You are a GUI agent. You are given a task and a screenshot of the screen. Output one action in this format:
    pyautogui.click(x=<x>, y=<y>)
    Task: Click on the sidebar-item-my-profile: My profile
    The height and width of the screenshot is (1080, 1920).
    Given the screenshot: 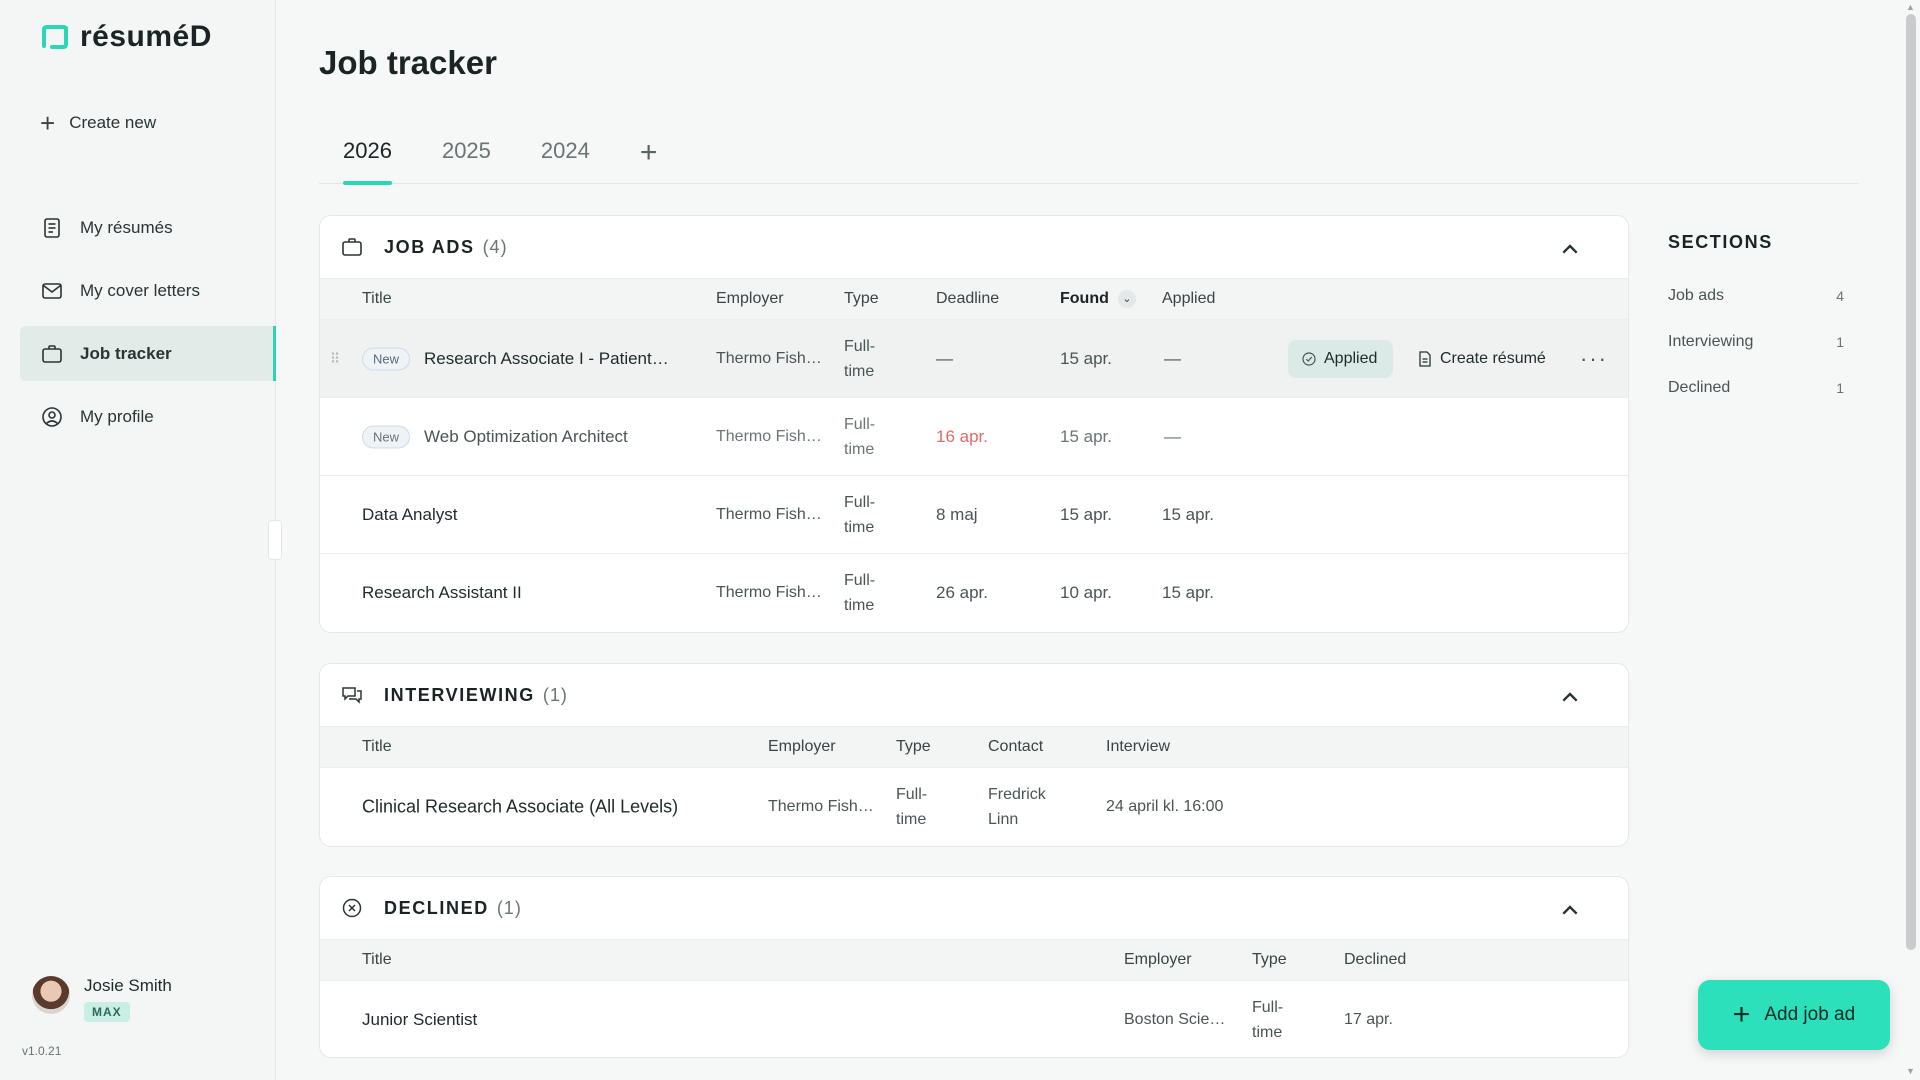 What is the action you would take?
    pyautogui.click(x=148, y=416)
    